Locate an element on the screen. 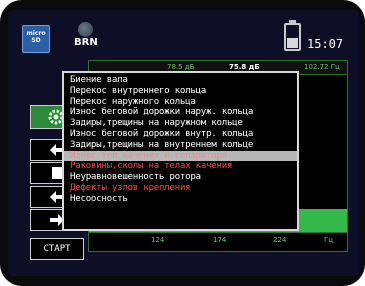 The image size is (365, 286). chart-value-c: 102.72 Гц is located at coordinates (322, 67).